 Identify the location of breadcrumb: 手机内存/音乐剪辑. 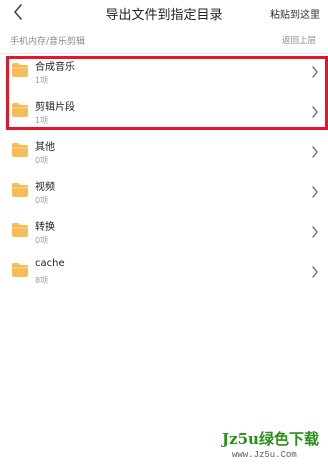
(48, 42).